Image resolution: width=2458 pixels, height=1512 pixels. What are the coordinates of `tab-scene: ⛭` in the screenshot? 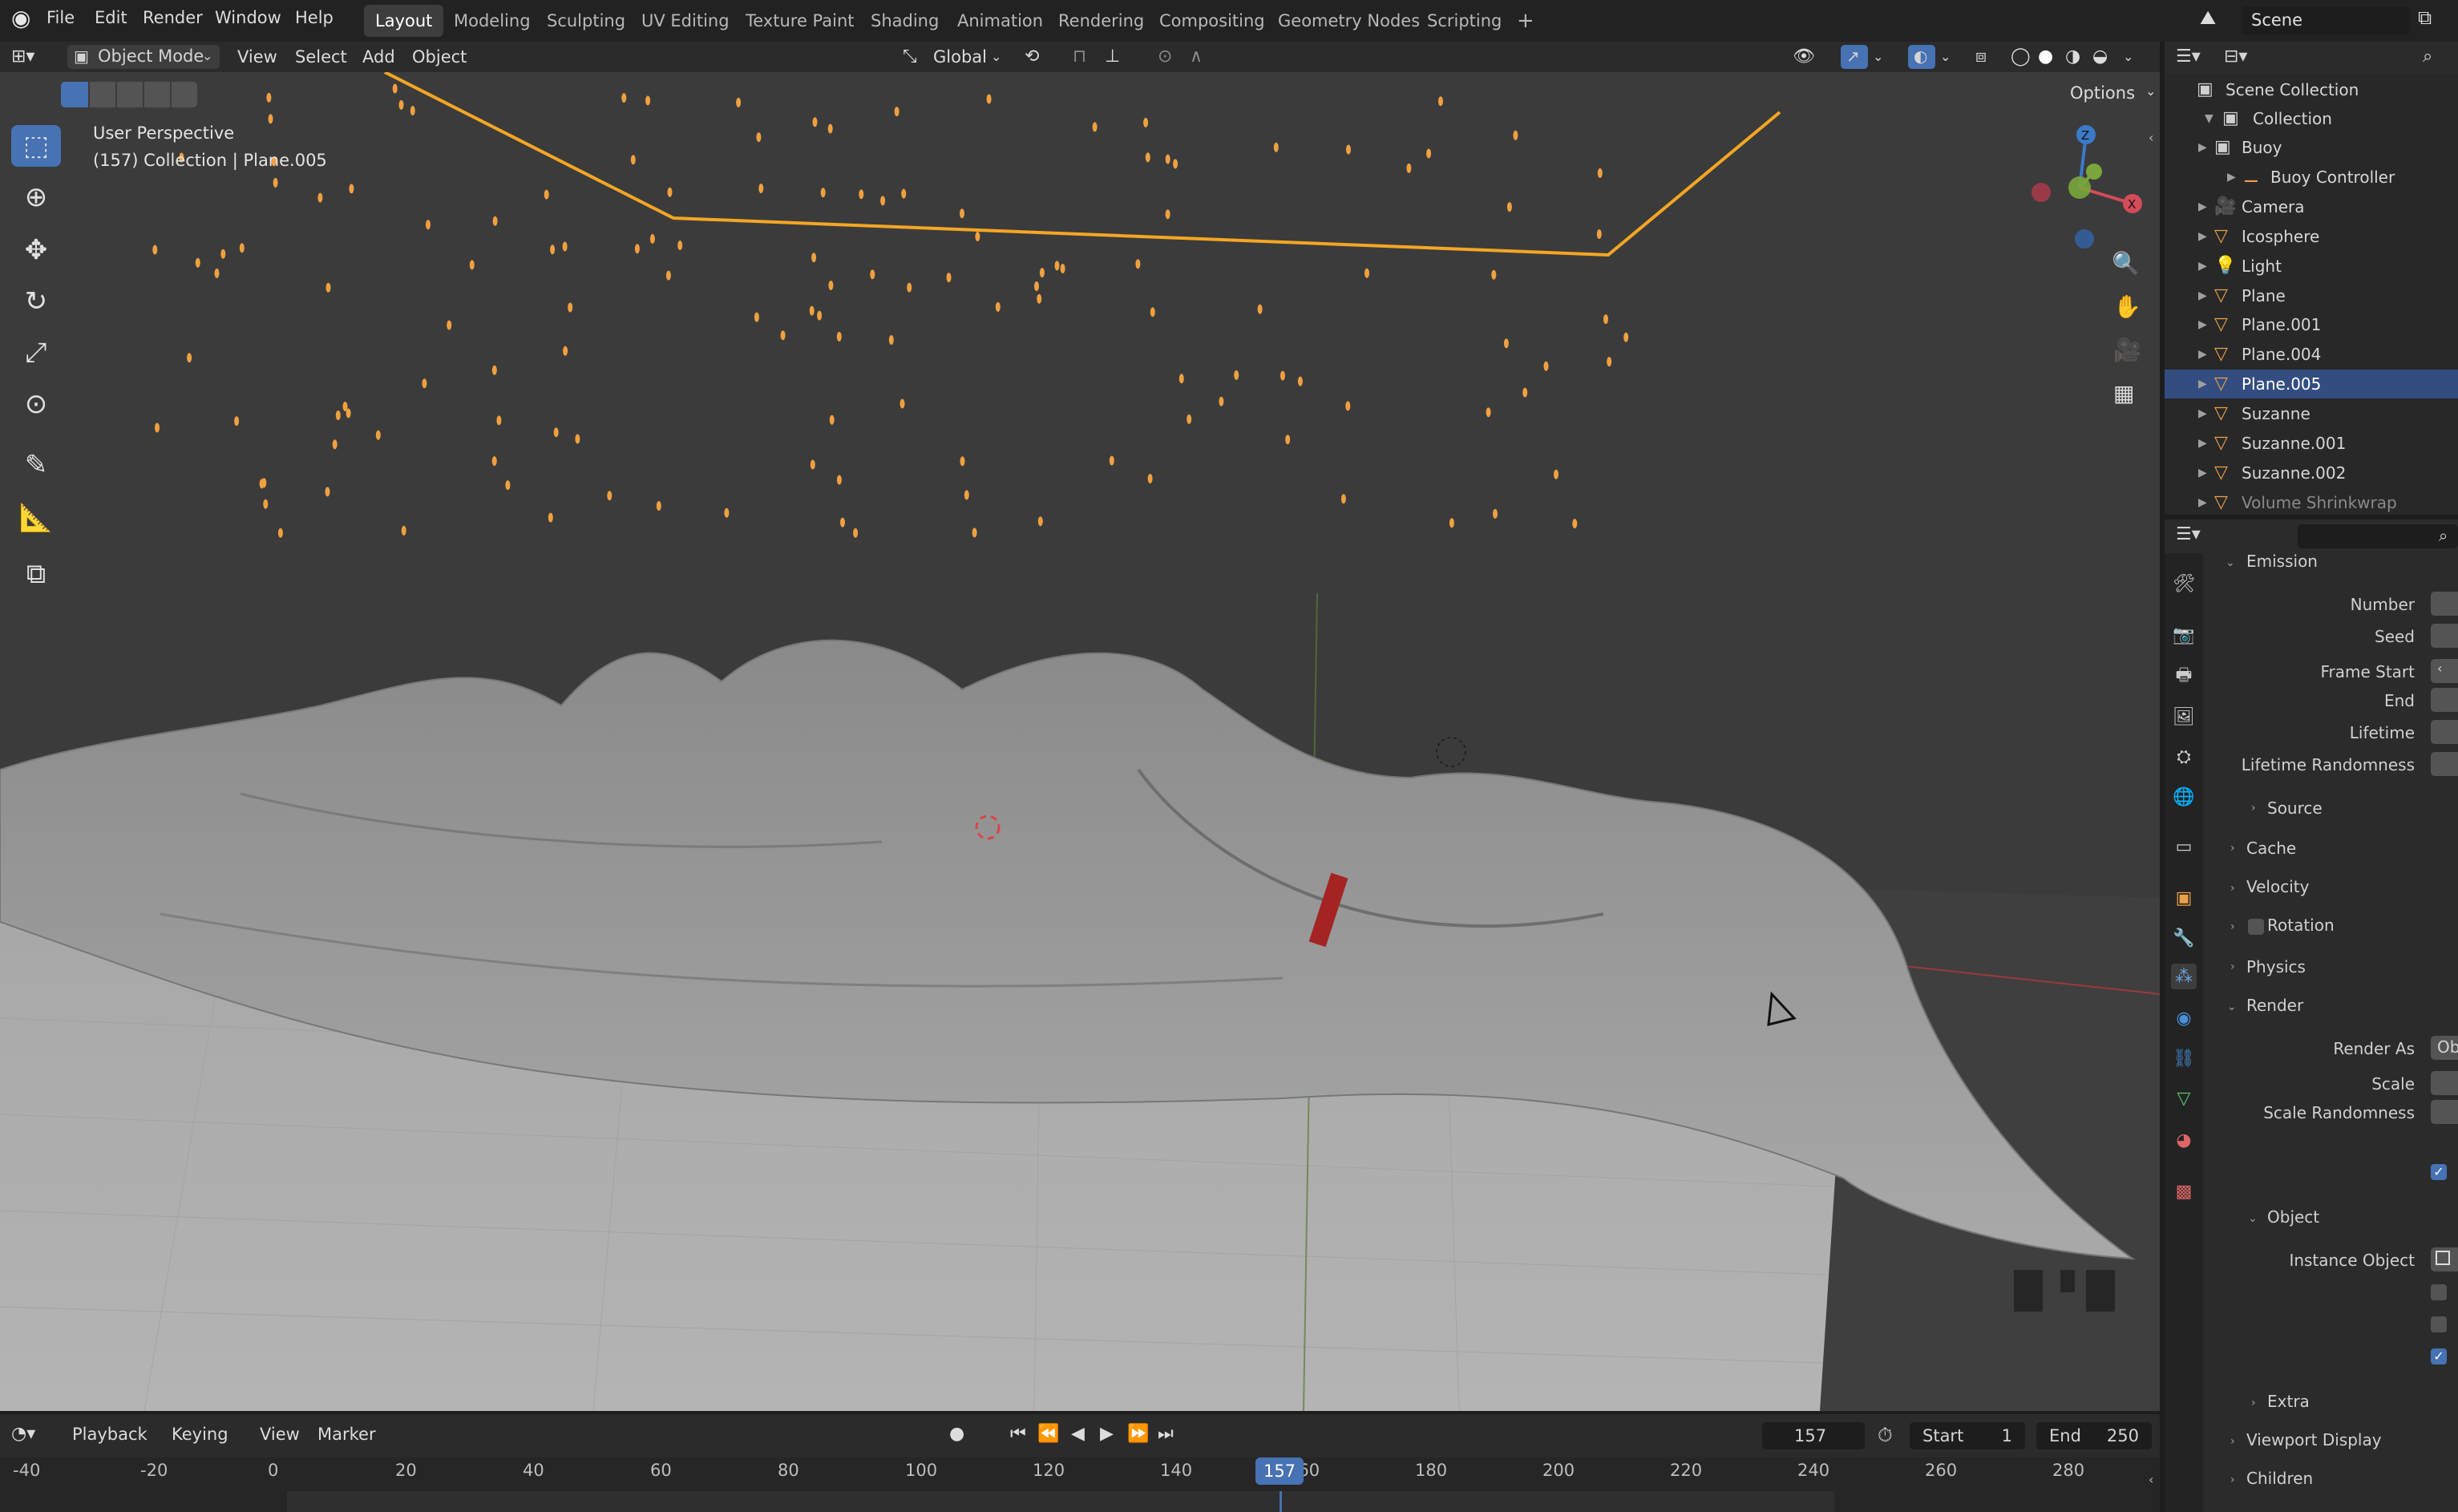 It's located at (2184, 757).